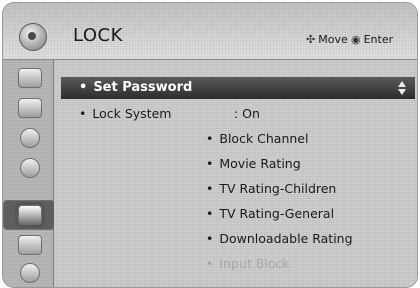  Describe the element at coordinates (238, 88) in the screenshot. I see `set-password-row: Set Password` at that location.